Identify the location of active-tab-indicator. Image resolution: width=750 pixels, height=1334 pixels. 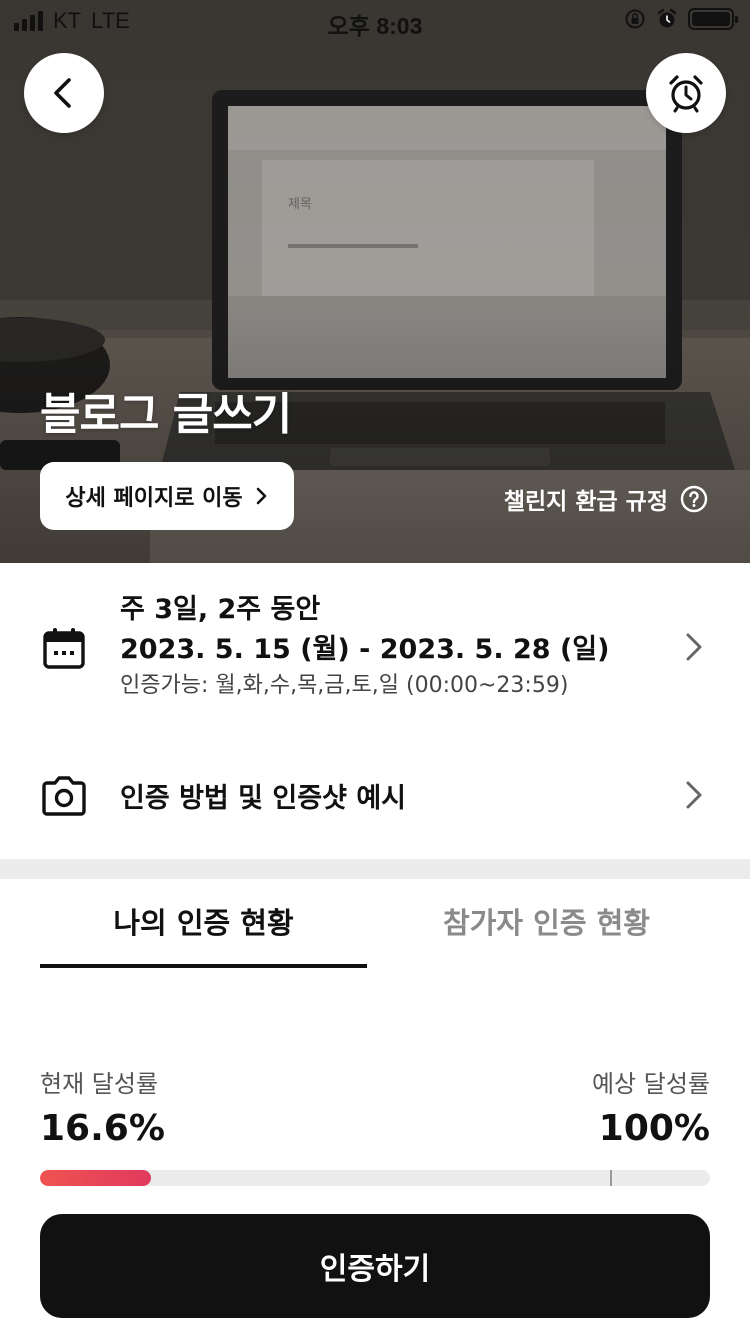
(203, 966).